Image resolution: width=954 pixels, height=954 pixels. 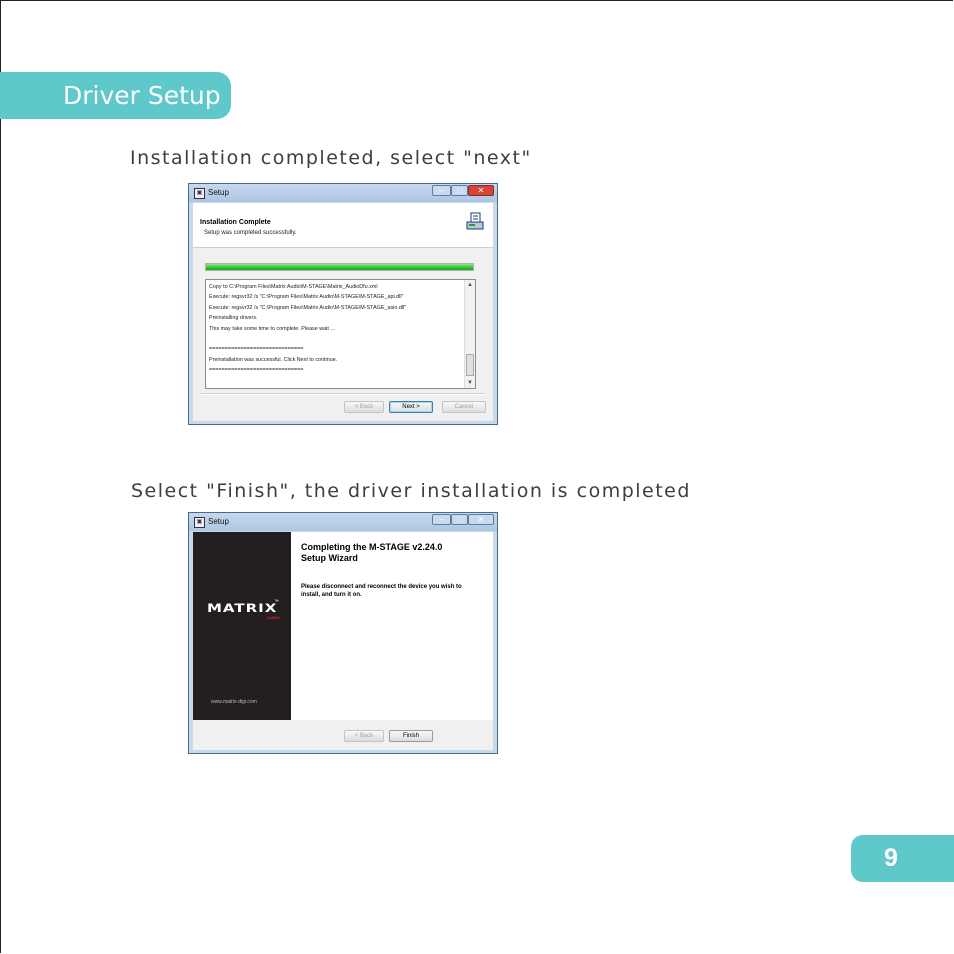 What do you see at coordinates (142, 95) in the screenshot?
I see `section-title: Driver Setup` at bounding box center [142, 95].